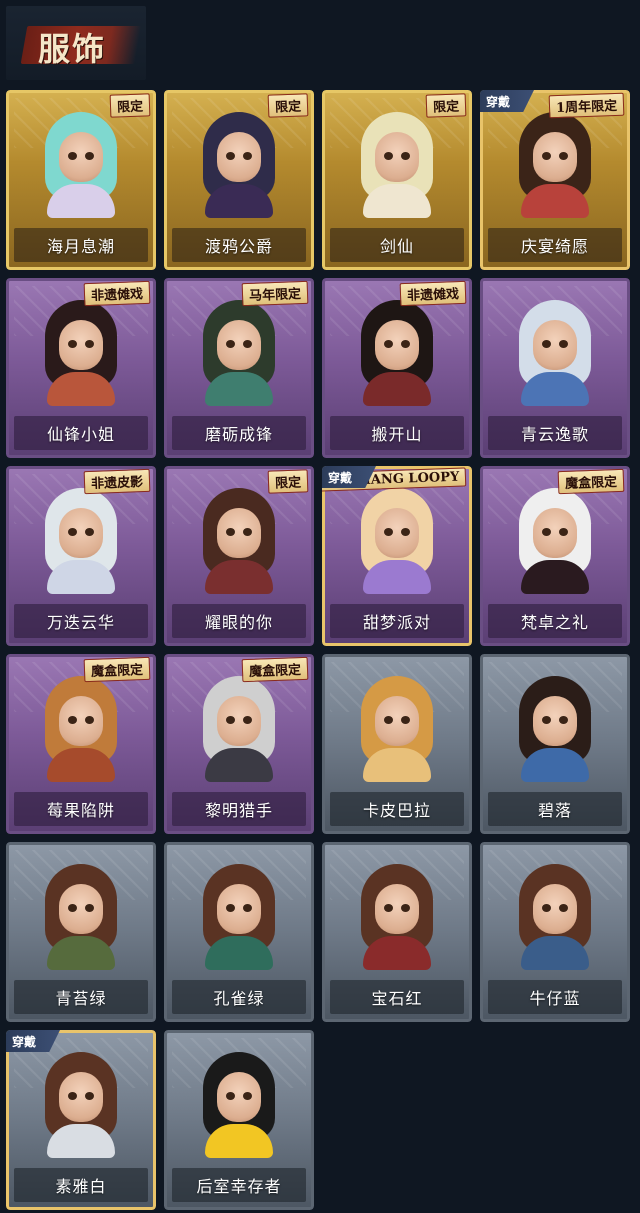 The image size is (640, 1213). I want to click on costume-card: 非遗傩戏搬开山, so click(397, 368).